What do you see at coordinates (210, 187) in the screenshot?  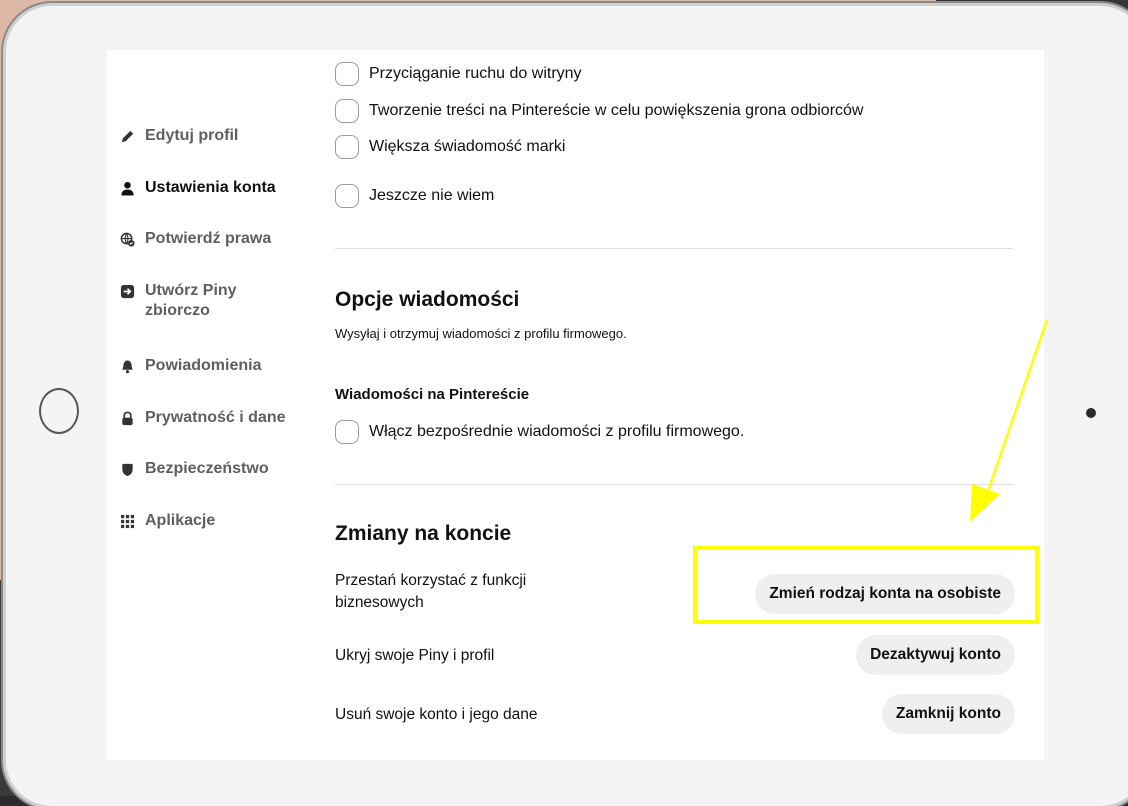 I see `sidebar-item-label: Ustawienia konta` at bounding box center [210, 187].